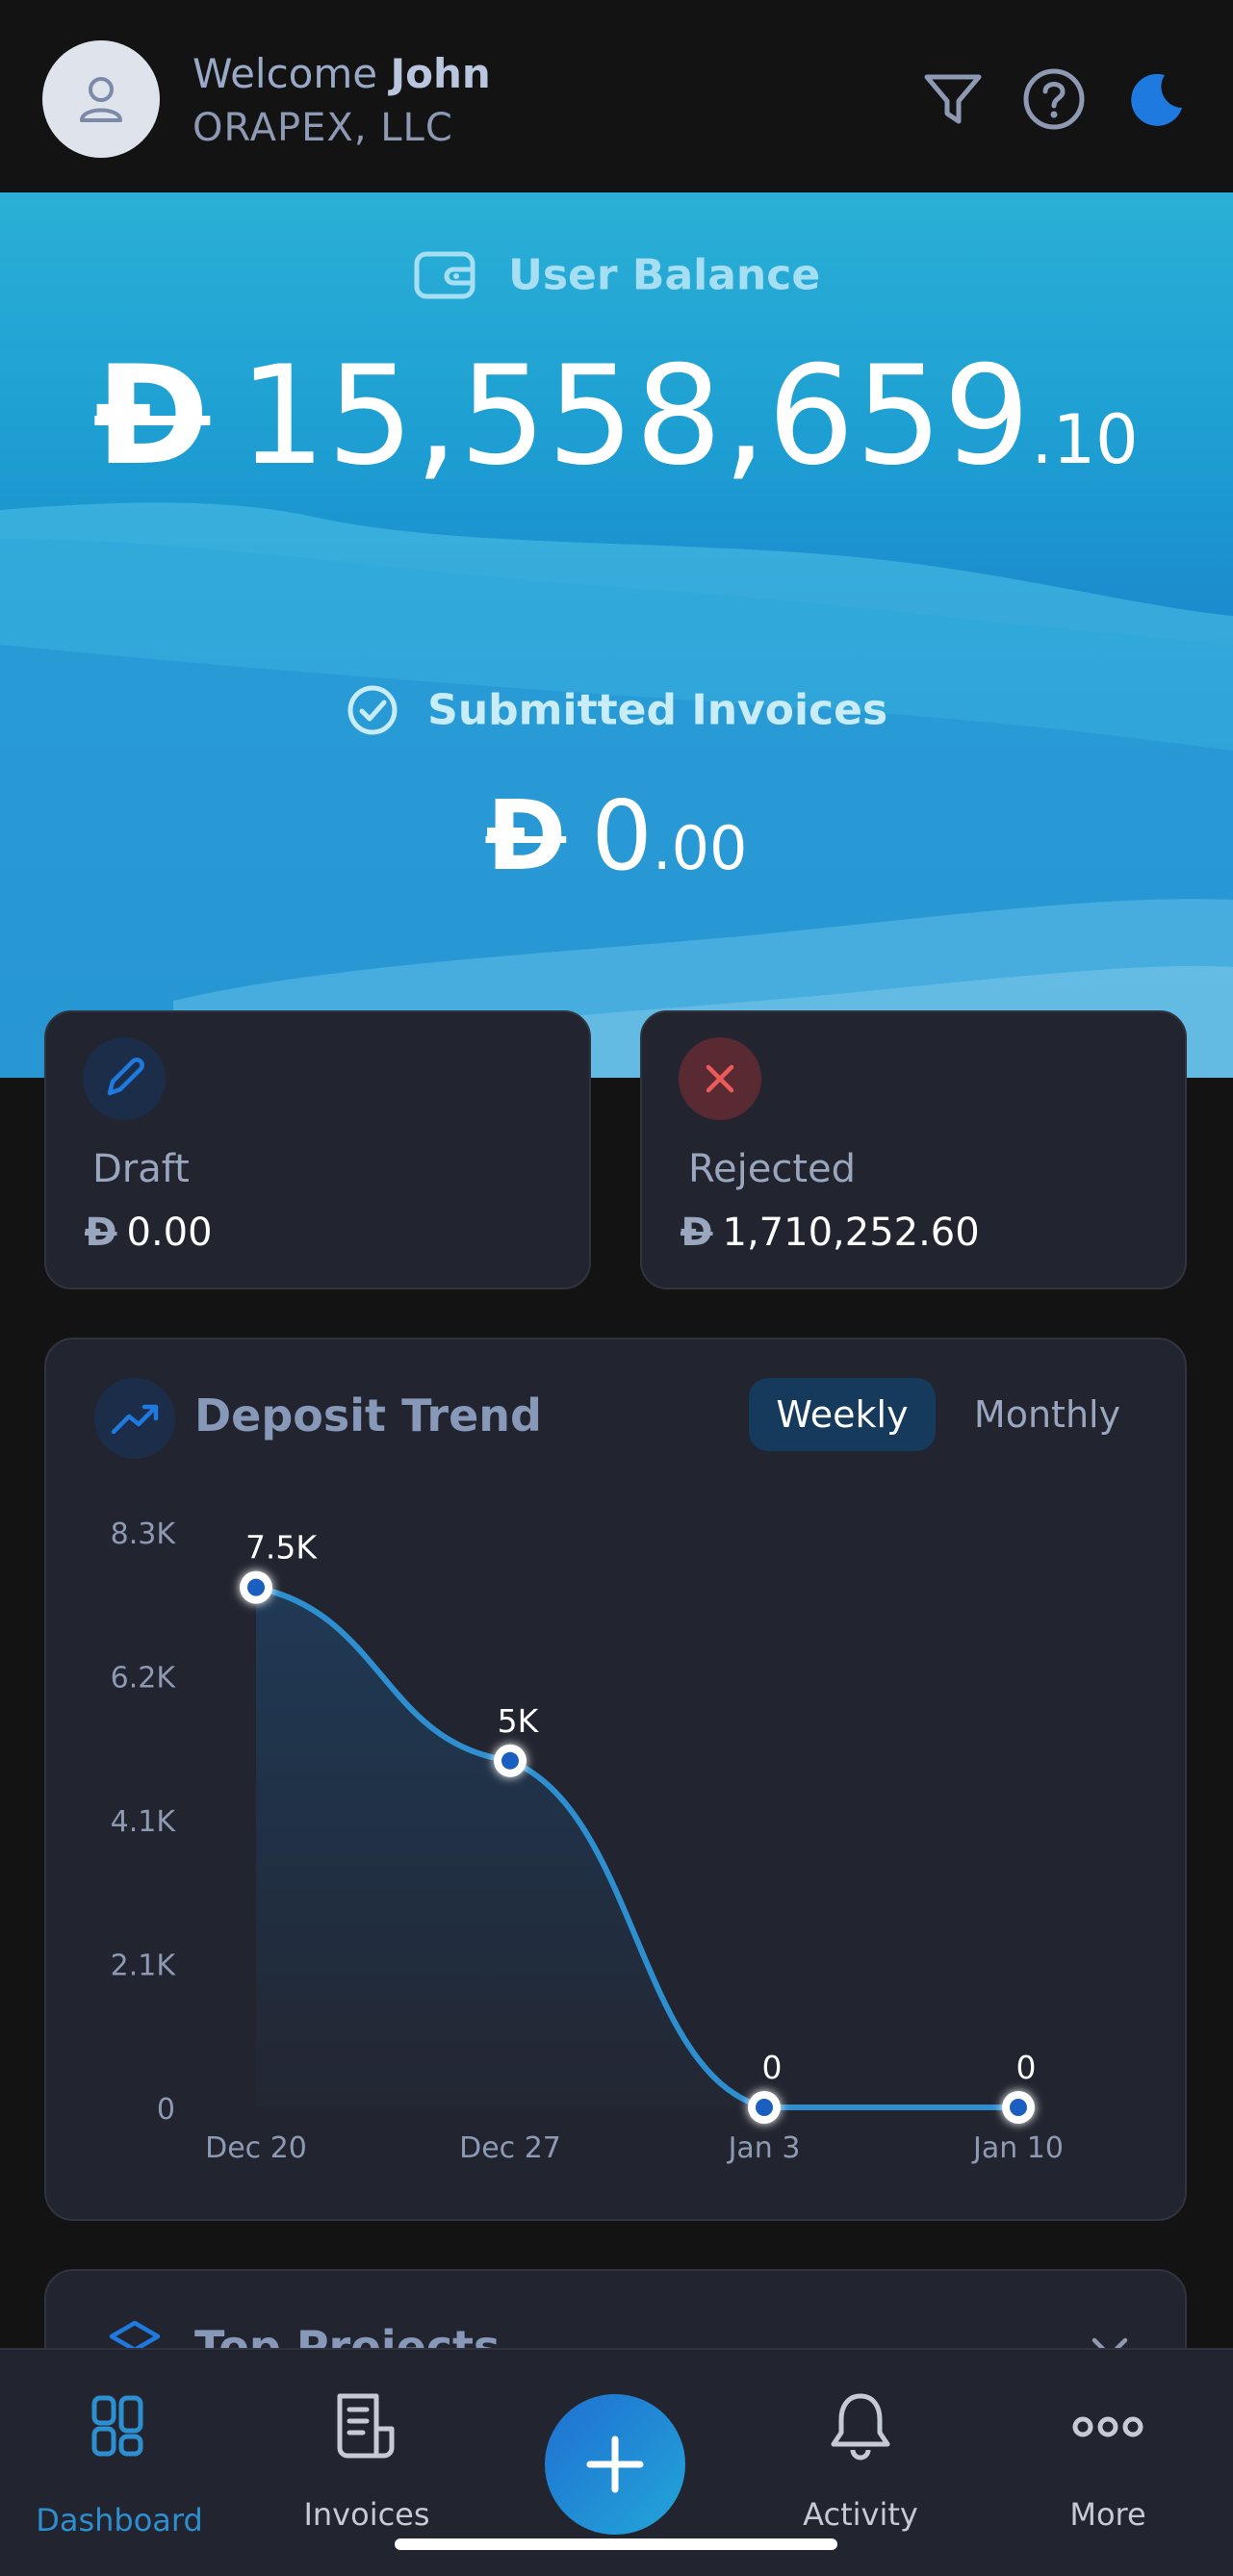  I want to click on submitted-label: Submitted Invoices, so click(616, 710).